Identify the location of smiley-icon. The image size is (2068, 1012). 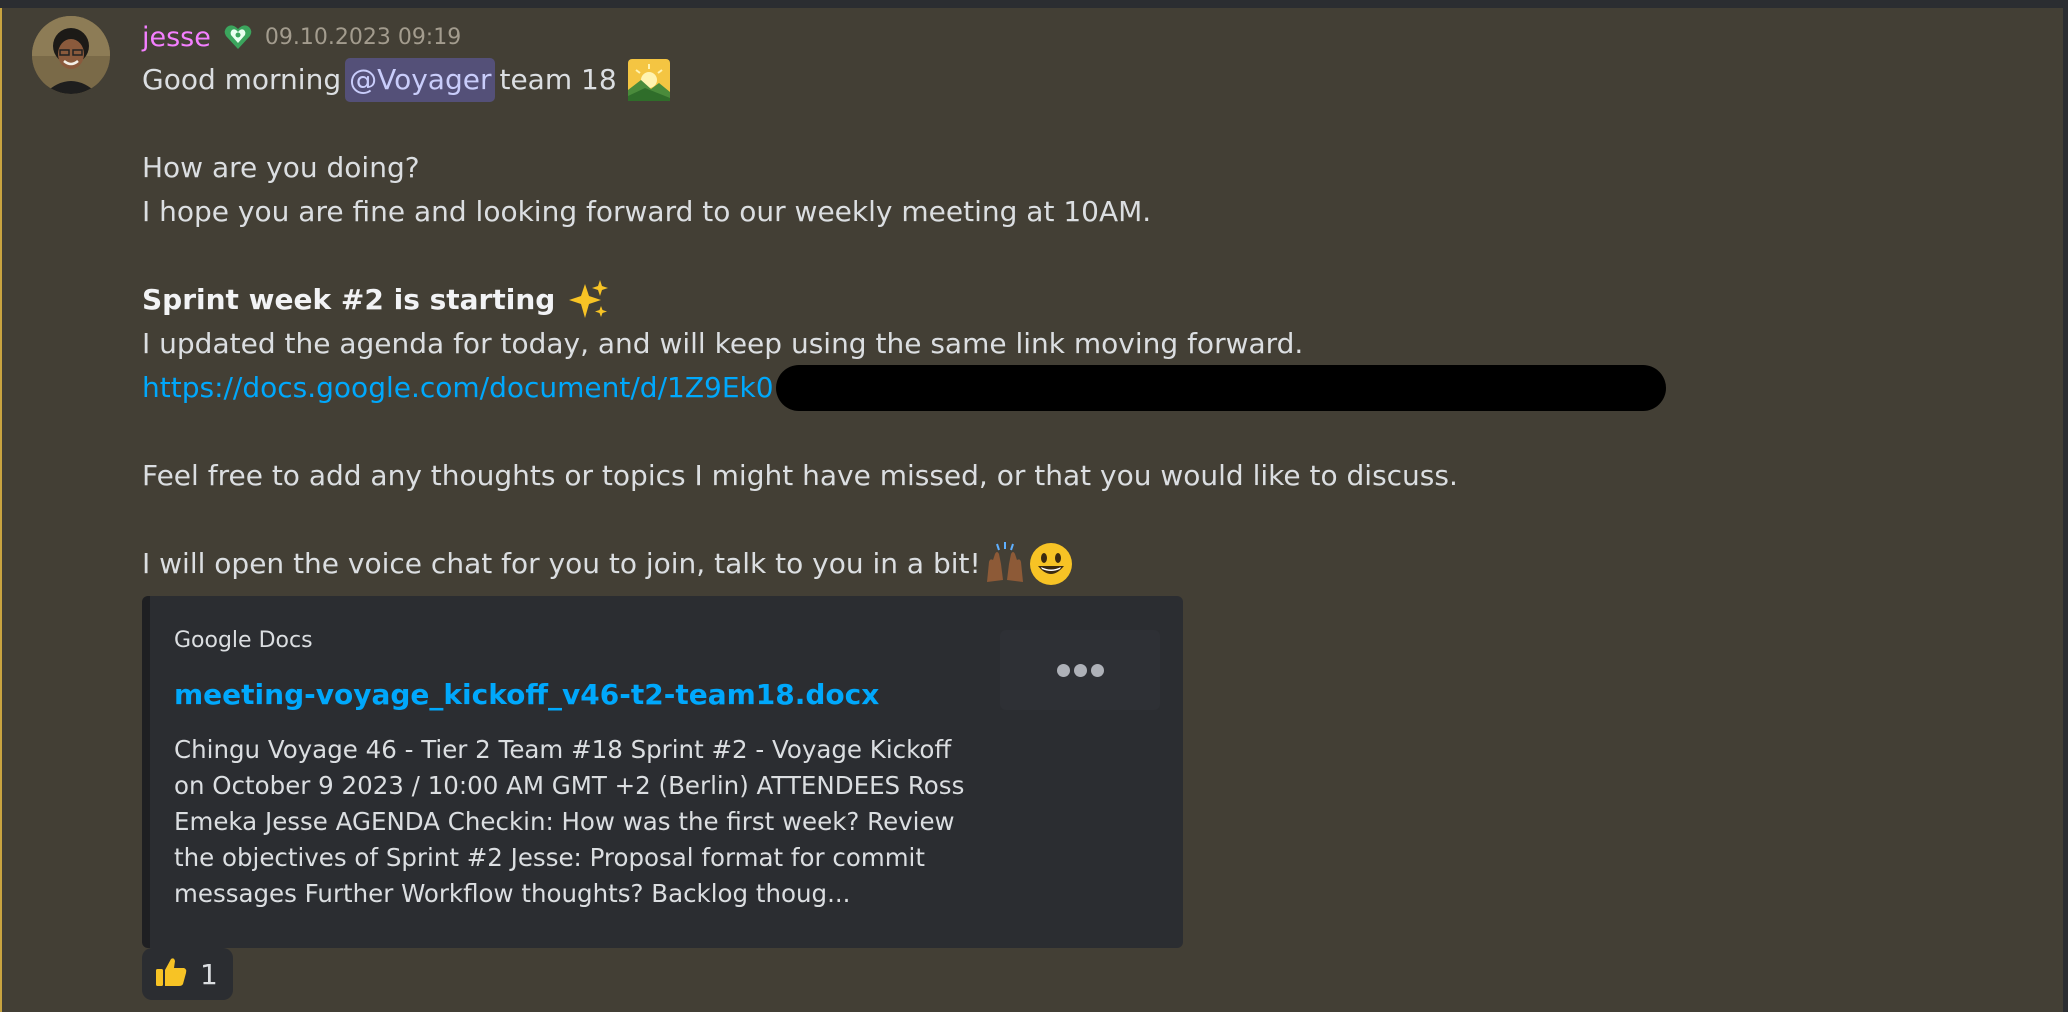
(1051, 564).